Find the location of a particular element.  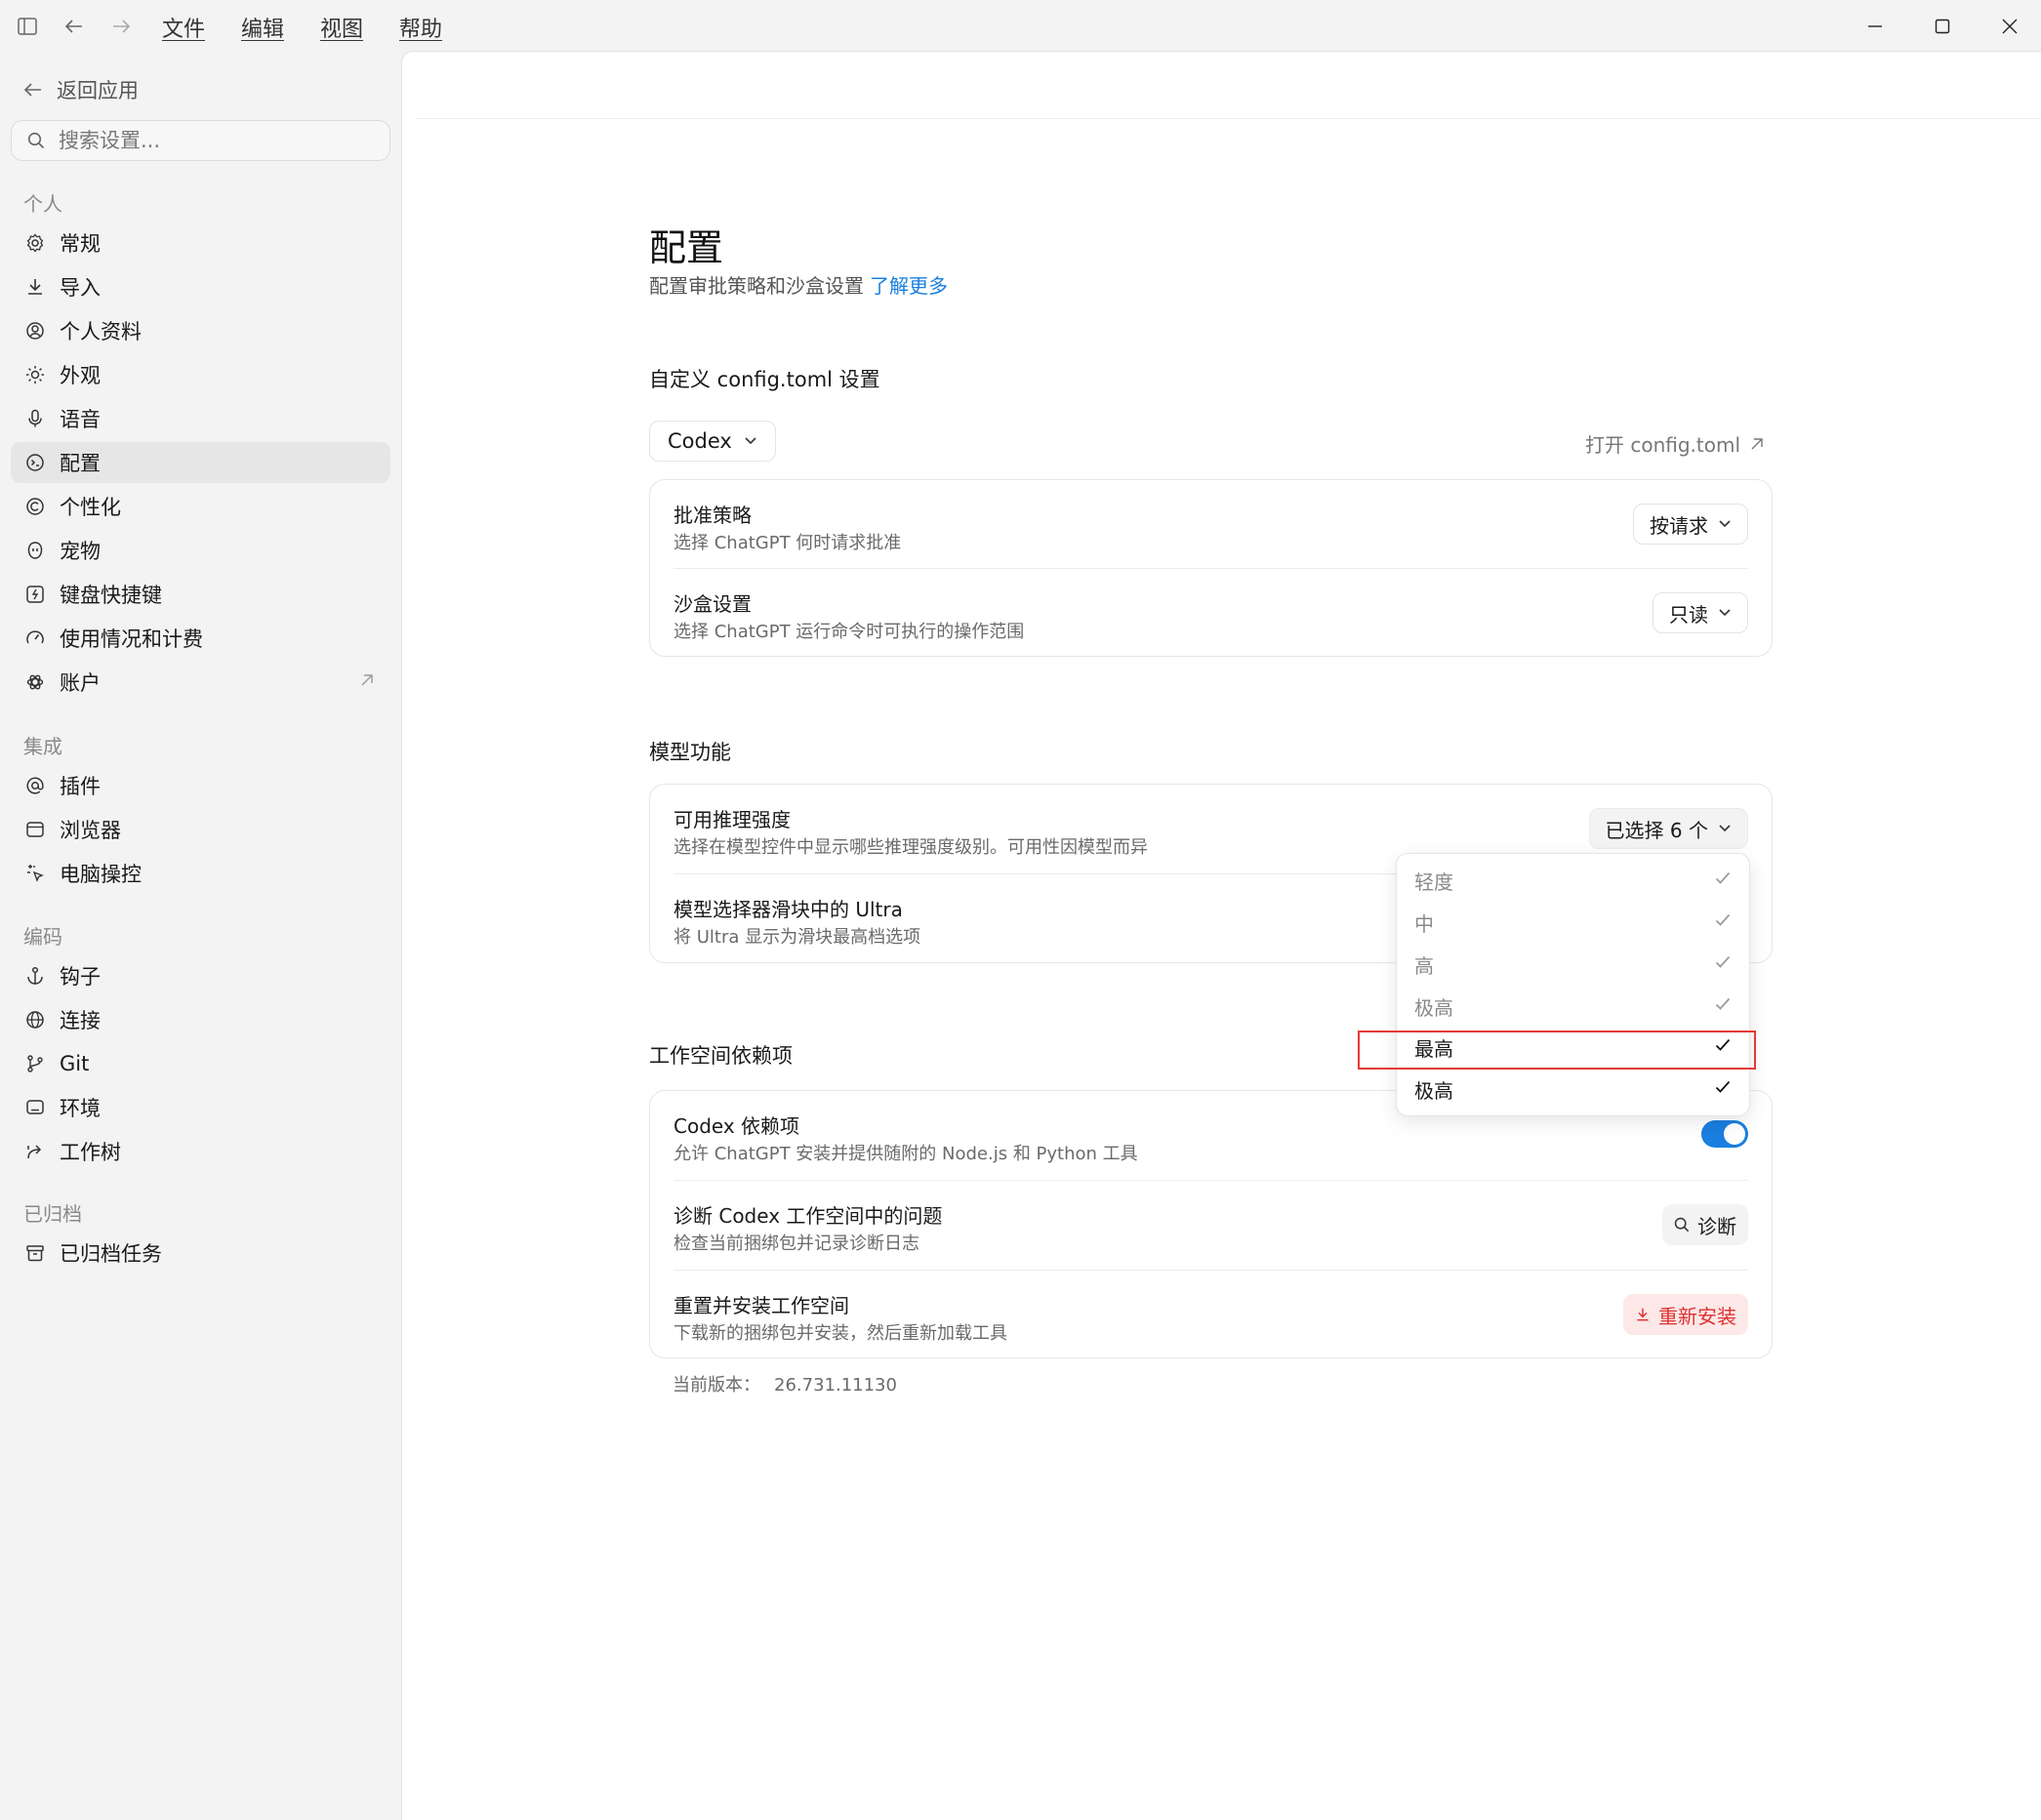

sidebar-item-config: 配置 is located at coordinates (200, 462).